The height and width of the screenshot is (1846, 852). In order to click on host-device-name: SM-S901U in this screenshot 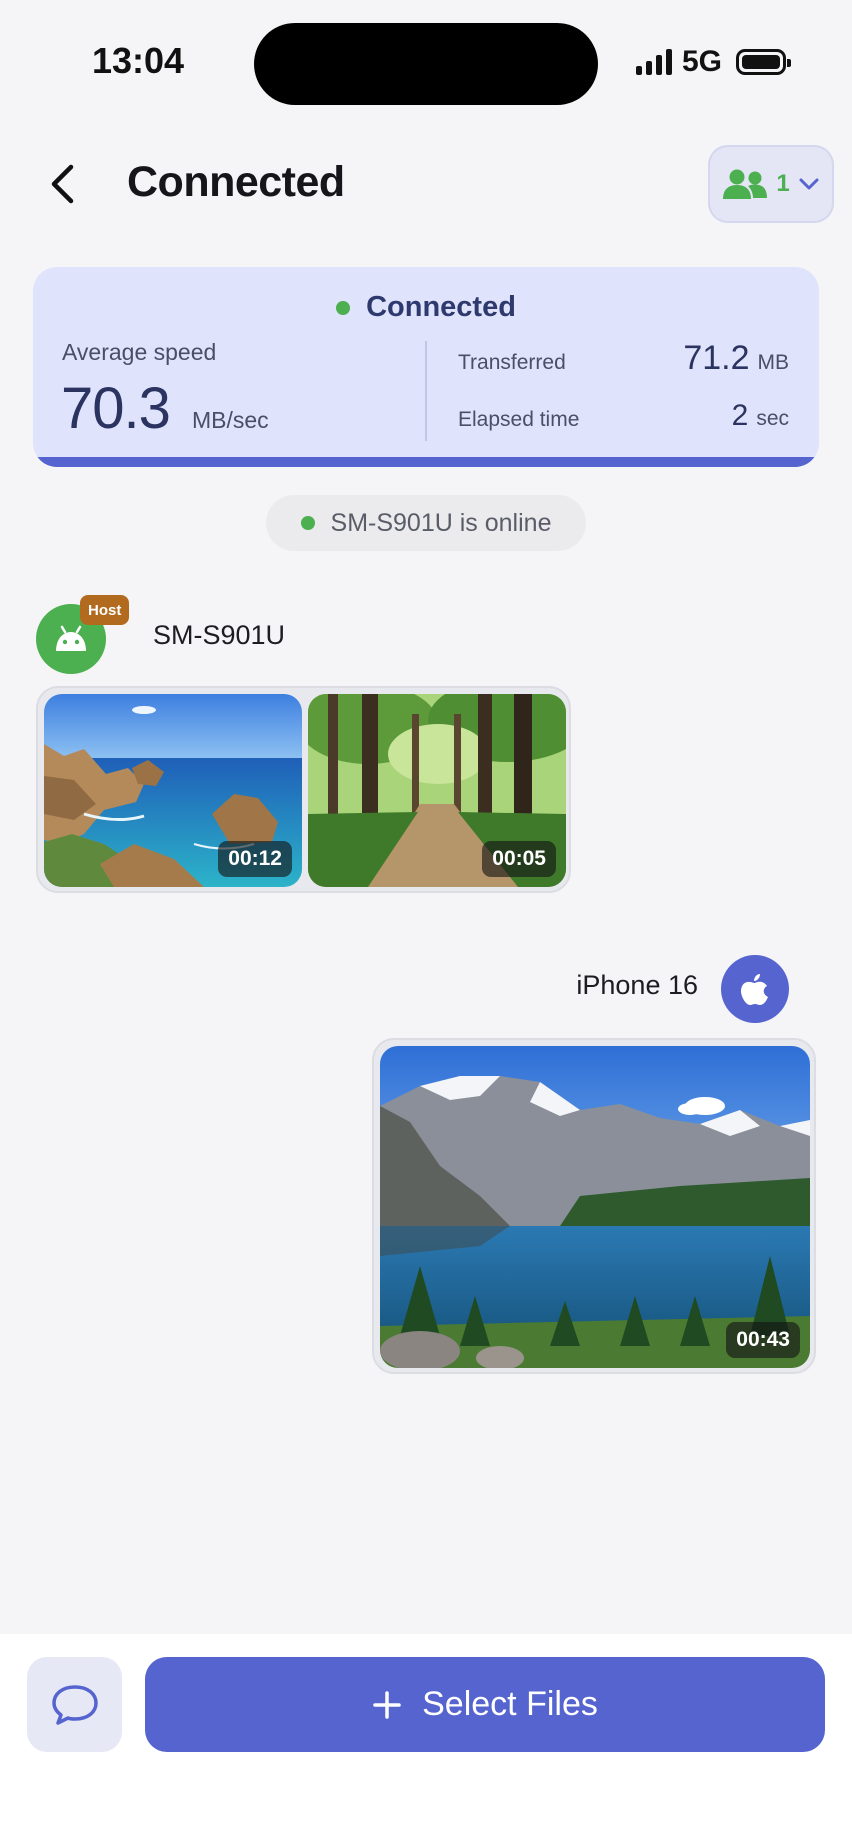, I will do `click(219, 635)`.